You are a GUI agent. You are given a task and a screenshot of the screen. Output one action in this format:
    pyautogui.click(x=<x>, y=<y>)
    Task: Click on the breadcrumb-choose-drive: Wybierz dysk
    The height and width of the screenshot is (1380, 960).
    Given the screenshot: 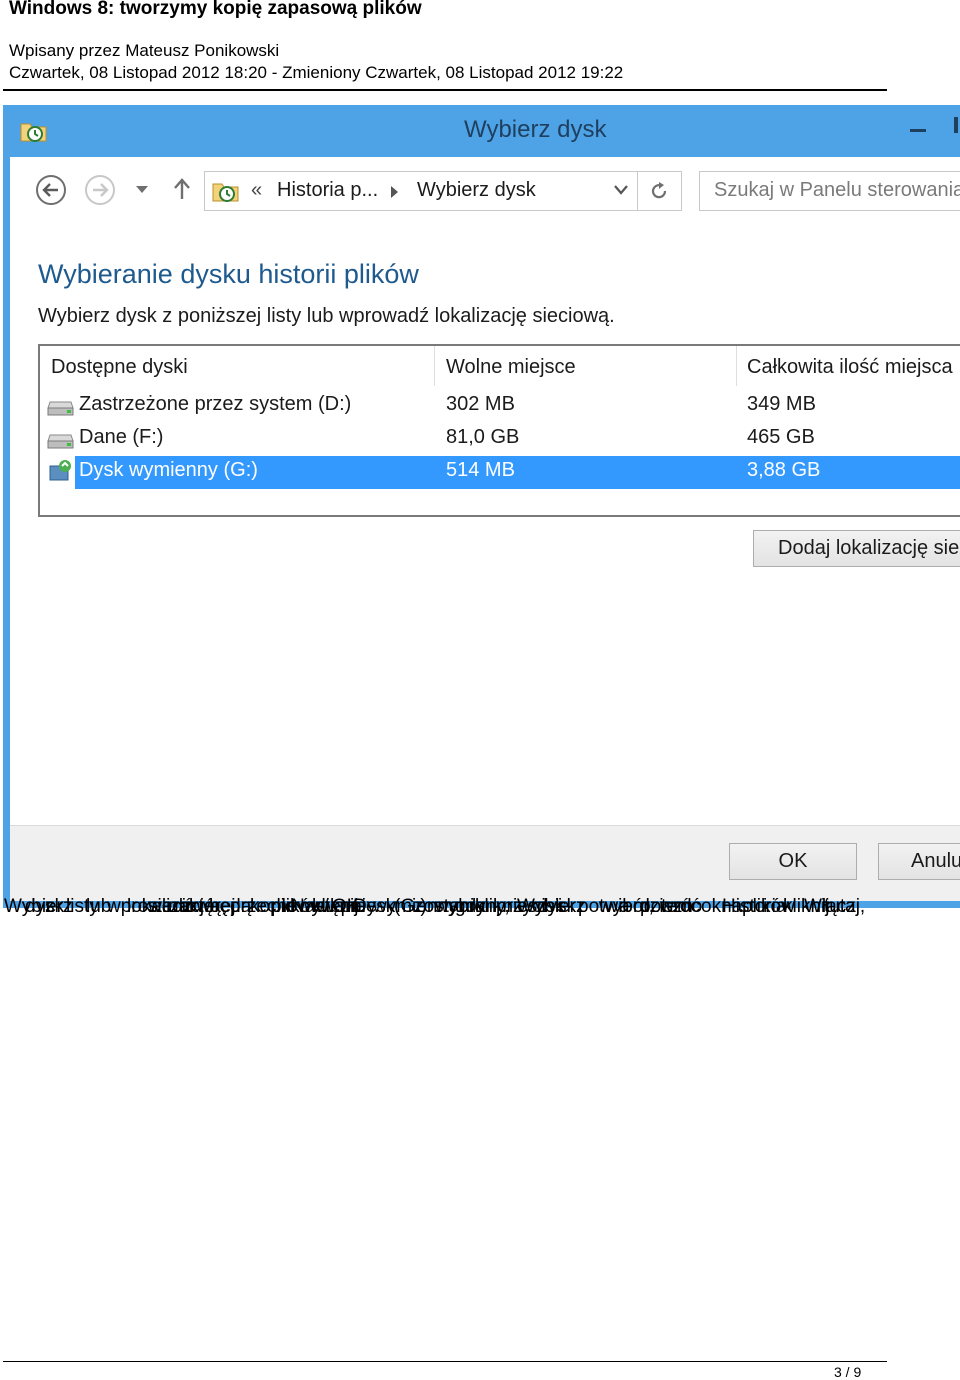 What is the action you would take?
    pyautogui.click(x=476, y=190)
    